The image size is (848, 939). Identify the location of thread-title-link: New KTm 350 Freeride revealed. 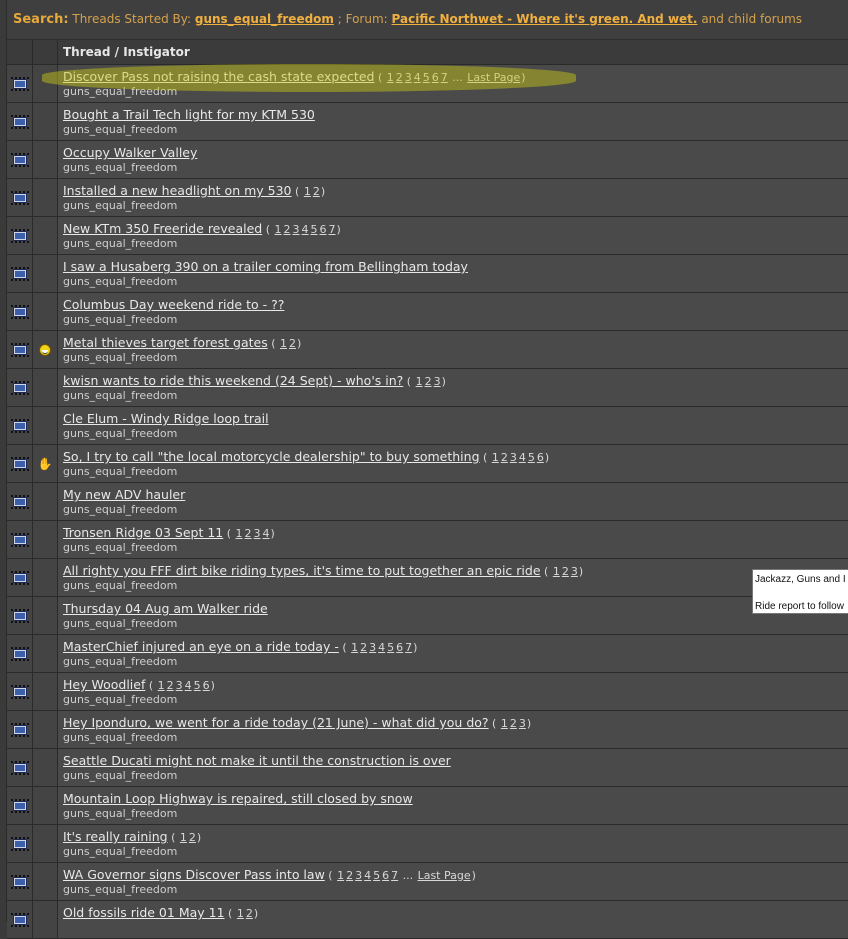
(162, 228).